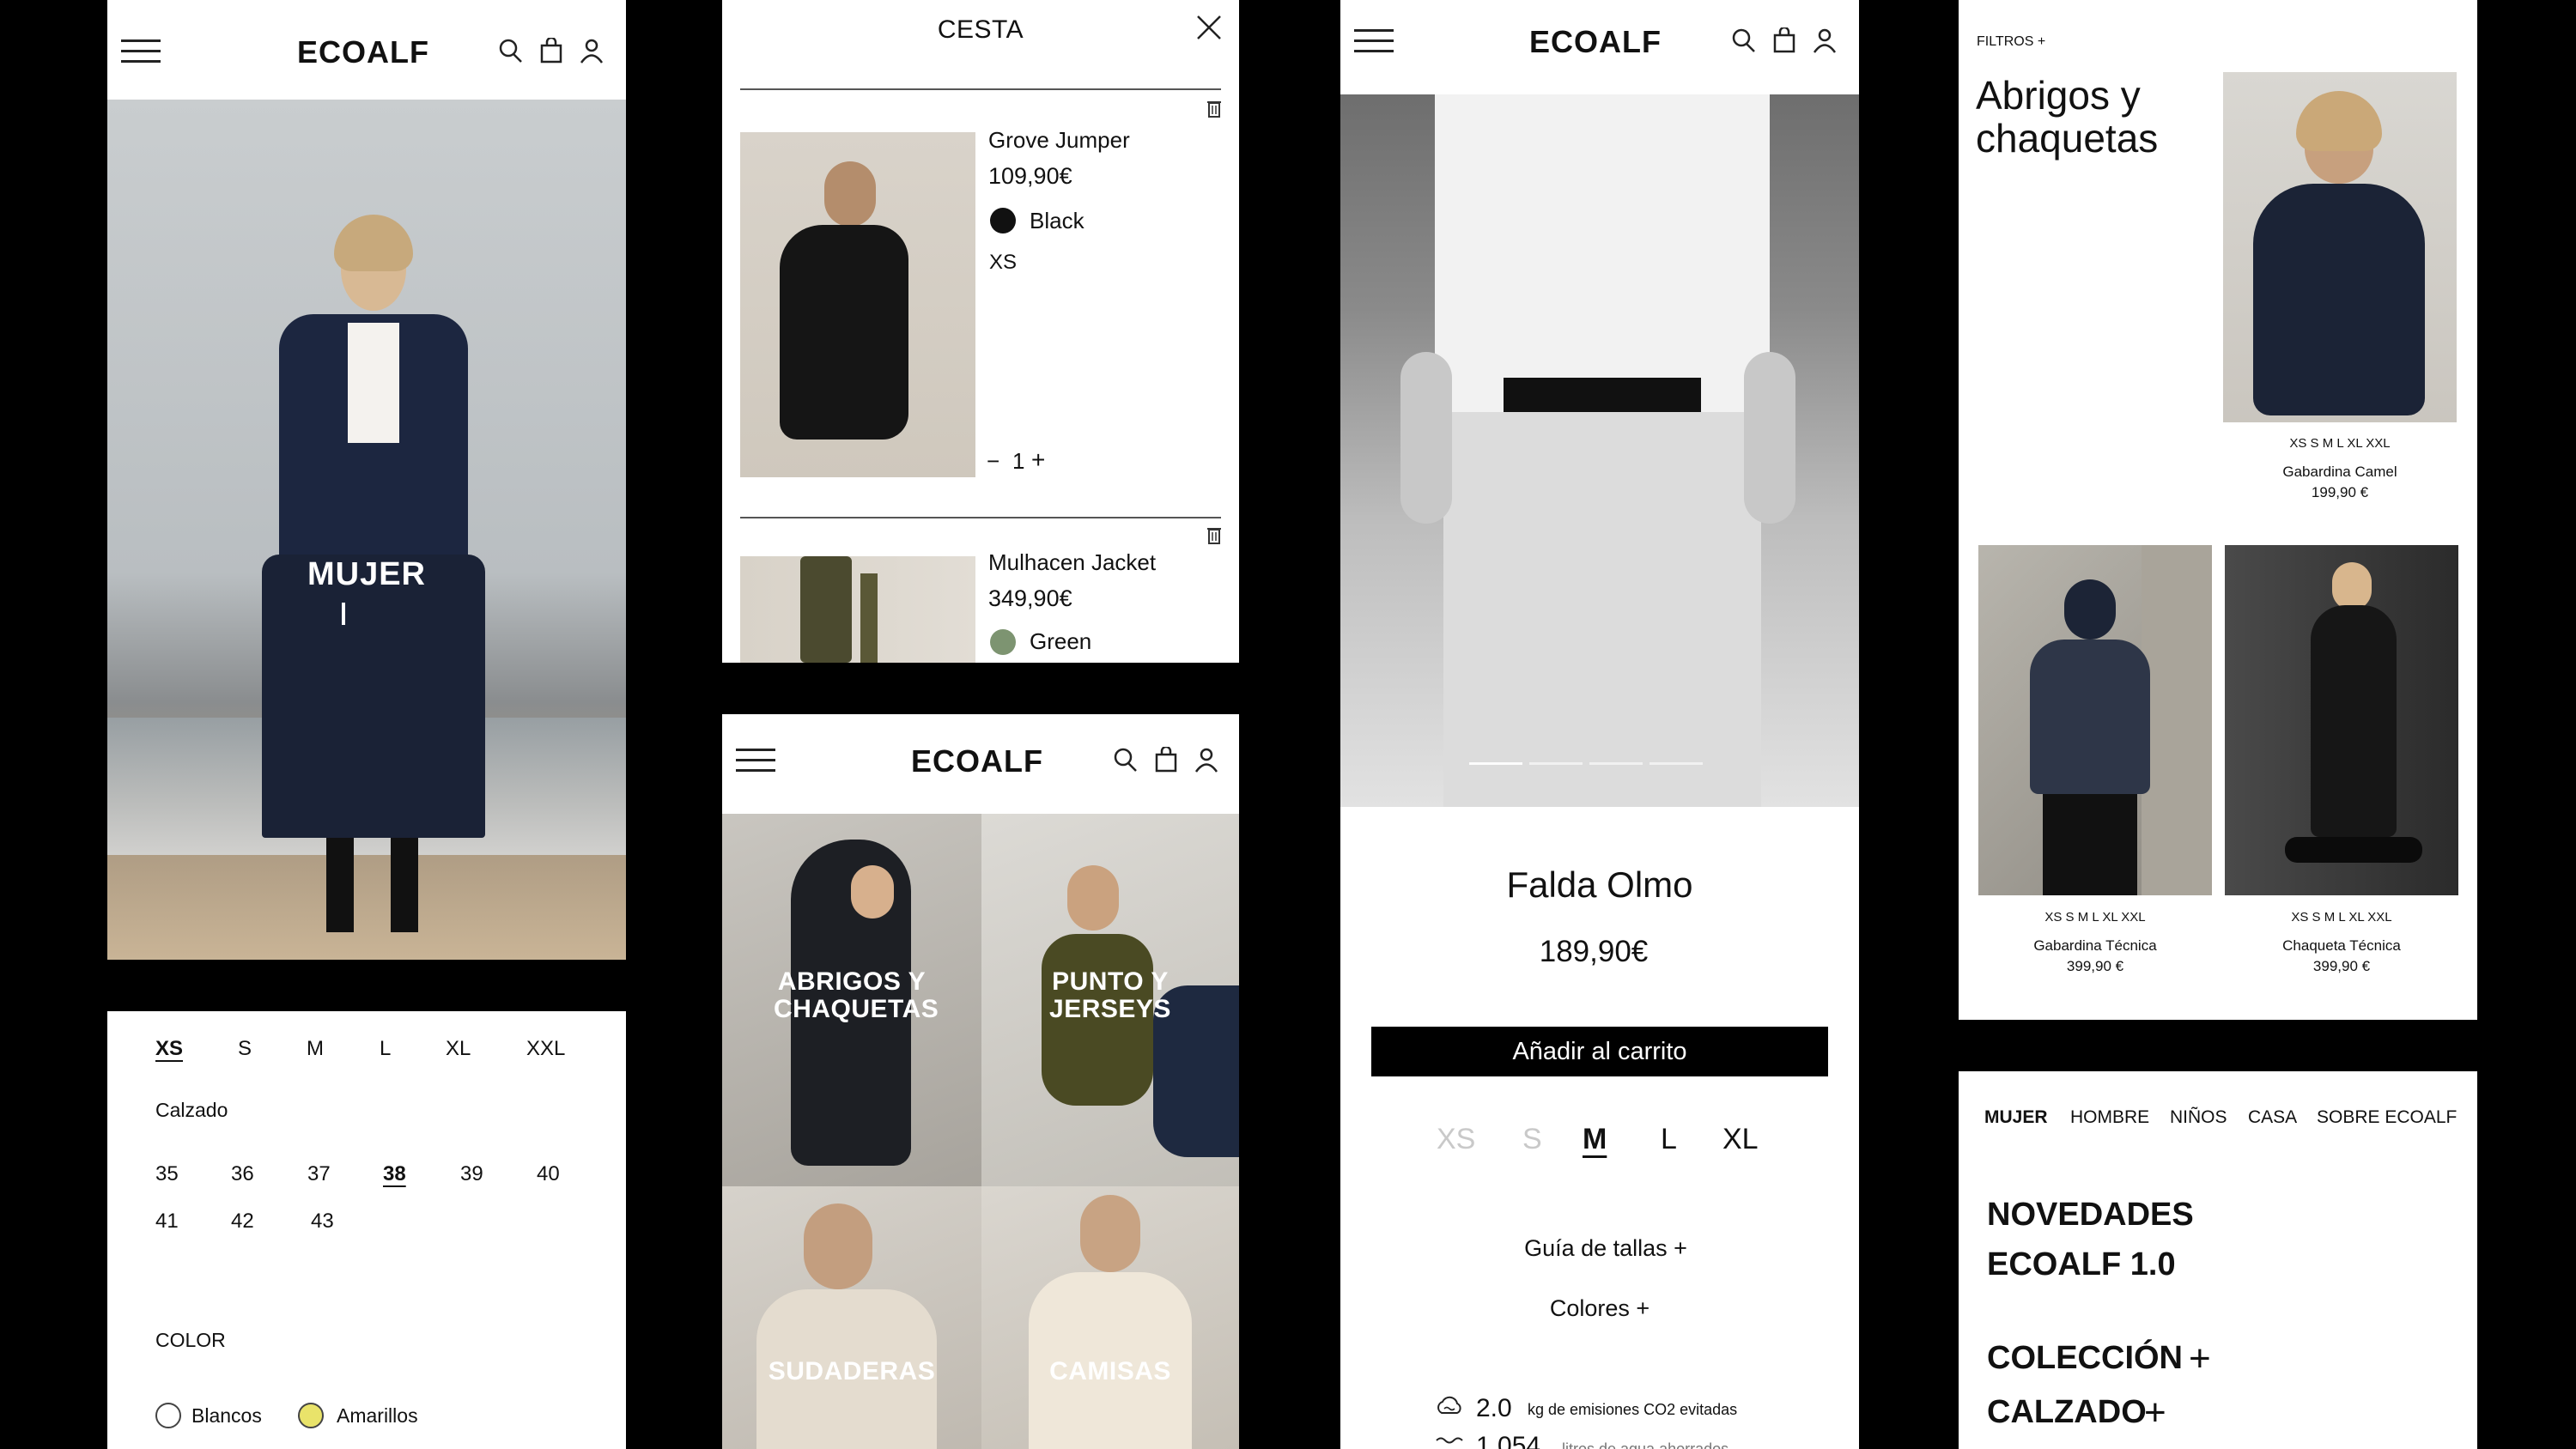 This screenshot has height=1449, width=2576. I want to click on basket-title: CESTA, so click(980, 29).